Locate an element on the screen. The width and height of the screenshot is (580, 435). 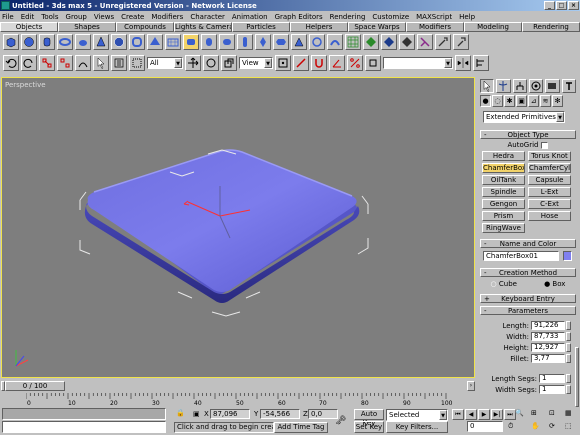
tab-space-warps: Space Warps is located at coordinates (377, 27).